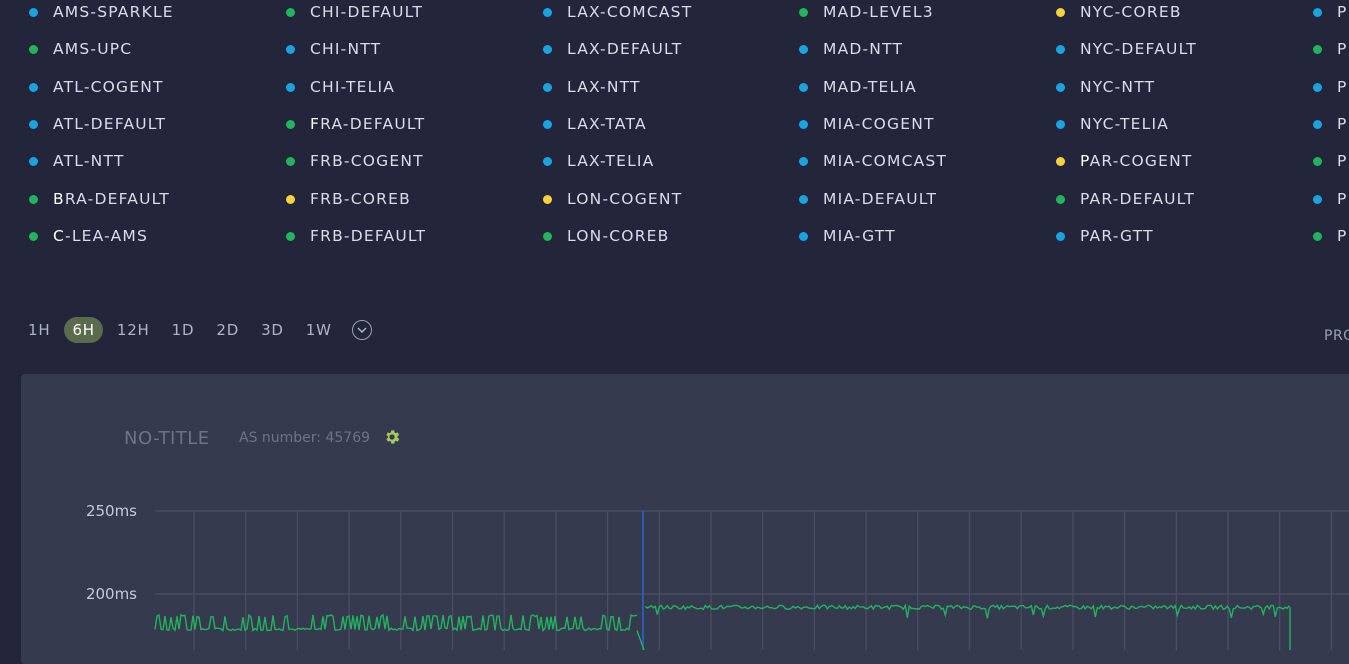  What do you see at coordinates (305, 438) in the screenshot?
I see `as-number-label: AS number: 45769` at bounding box center [305, 438].